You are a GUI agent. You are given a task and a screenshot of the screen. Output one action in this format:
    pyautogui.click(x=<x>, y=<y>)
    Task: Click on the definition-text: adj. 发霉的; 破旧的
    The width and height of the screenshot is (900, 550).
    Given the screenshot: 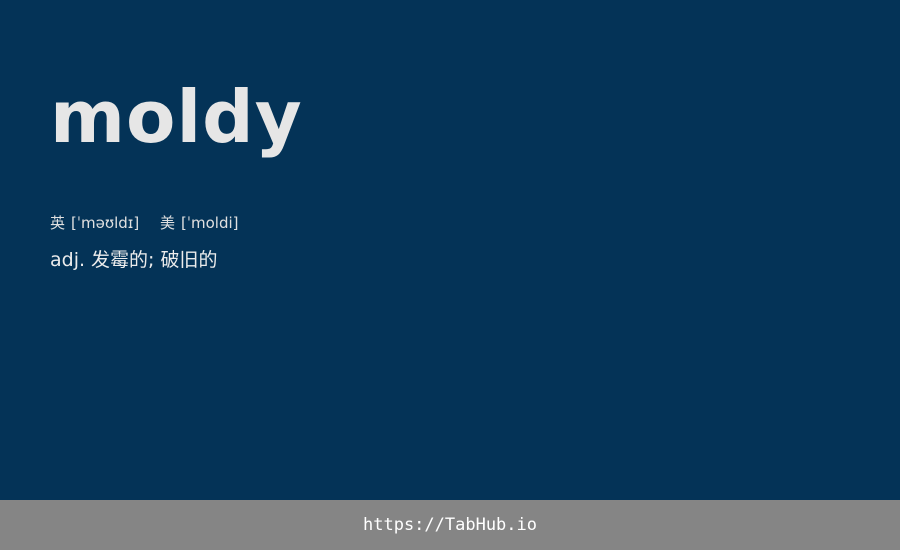 What is the action you would take?
    pyautogui.click(x=134, y=260)
    